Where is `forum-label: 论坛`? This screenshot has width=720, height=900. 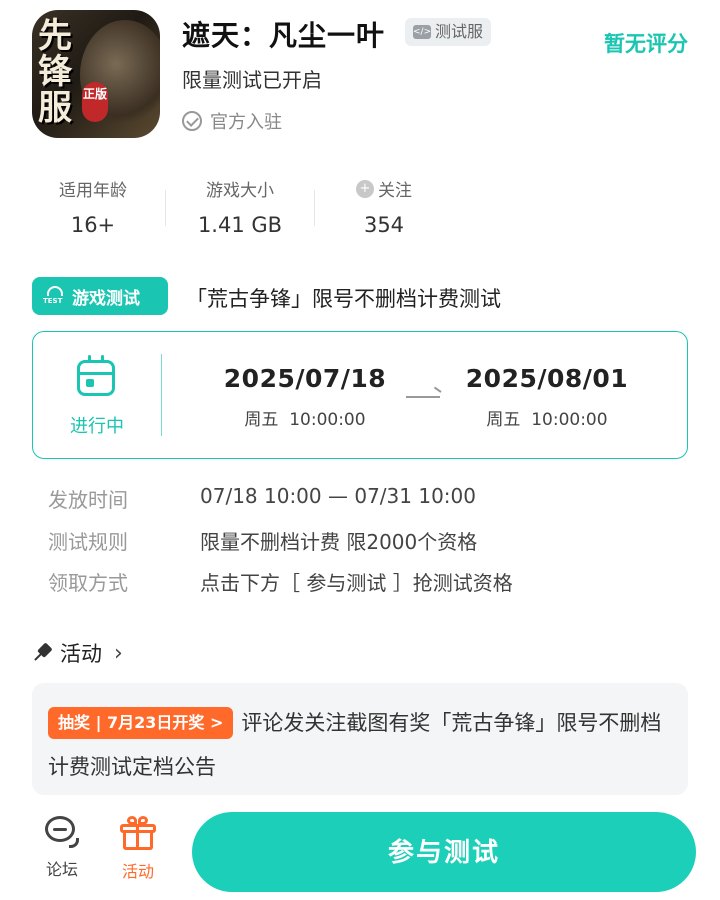
forum-label: 论坛 is located at coordinates (61, 869).